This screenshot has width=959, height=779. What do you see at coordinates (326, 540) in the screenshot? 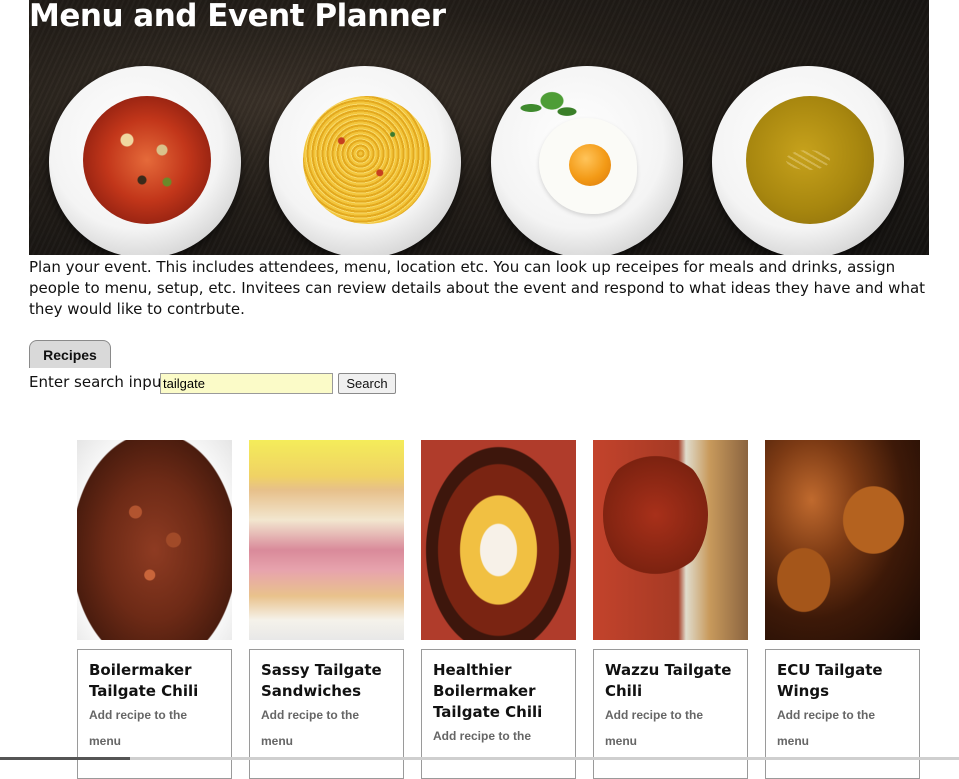
I see `recipe-photo-sandwich` at bounding box center [326, 540].